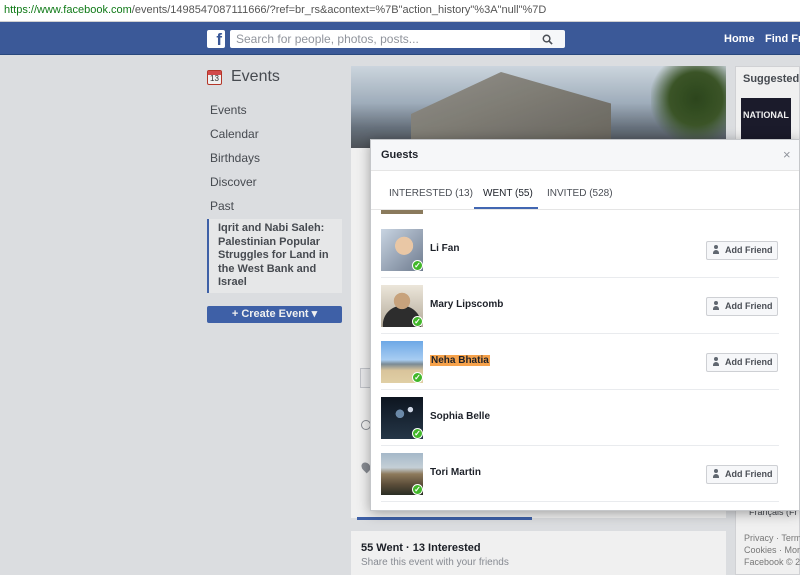 The width and height of the screenshot is (800, 575). I want to click on tab-invited: INVITED (528), so click(580, 193).